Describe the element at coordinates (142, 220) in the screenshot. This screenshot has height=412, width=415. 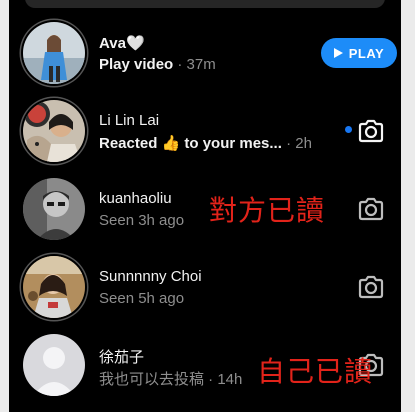
I see `thread-subtitle: Seen 3h ago` at that location.